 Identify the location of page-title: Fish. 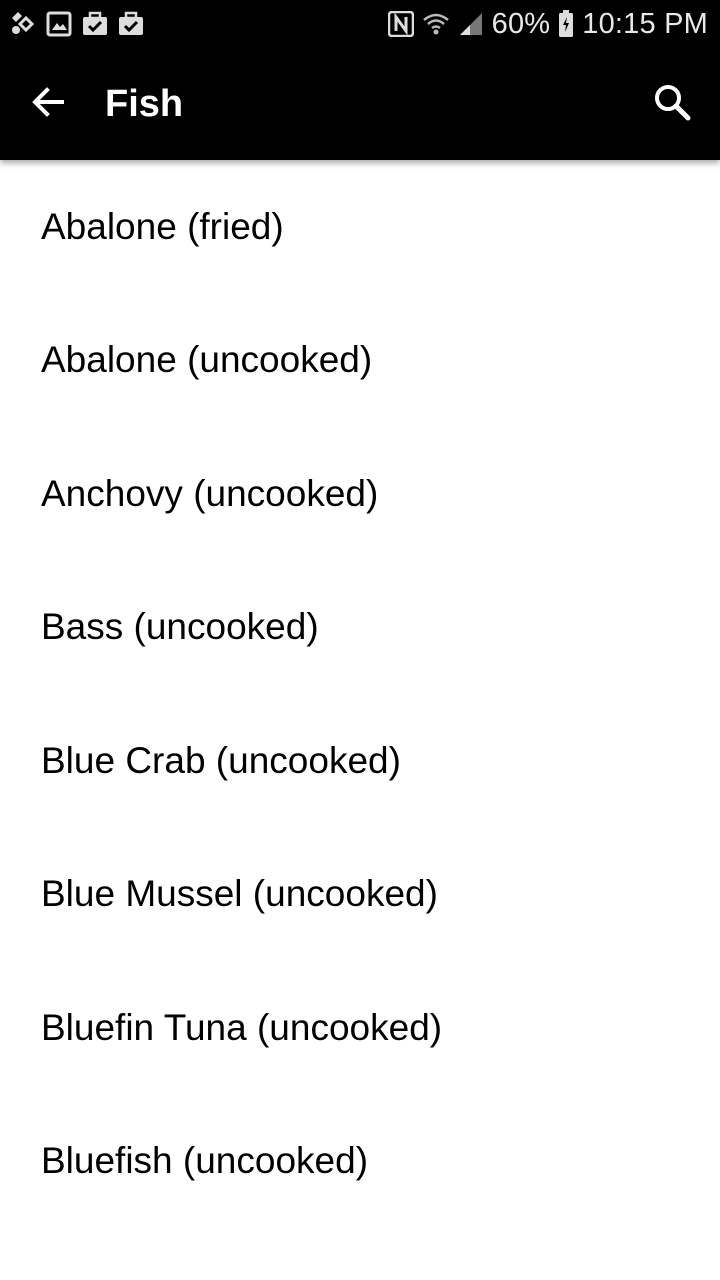
(144, 104).